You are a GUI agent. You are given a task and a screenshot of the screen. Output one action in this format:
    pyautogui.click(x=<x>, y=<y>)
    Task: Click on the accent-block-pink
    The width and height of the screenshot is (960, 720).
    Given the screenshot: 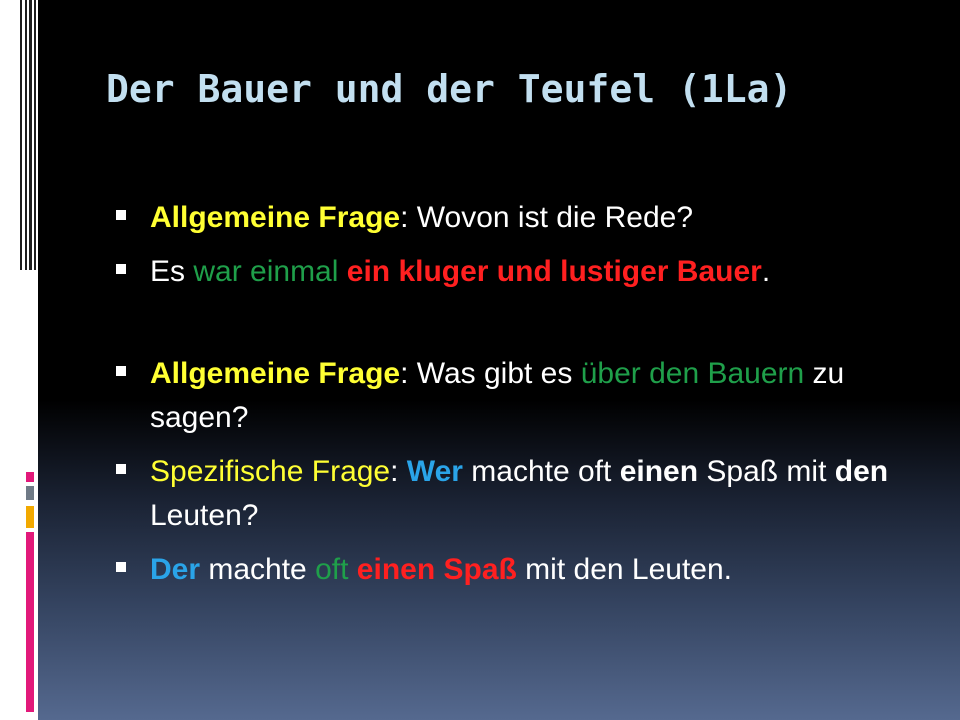 What is the action you would take?
    pyautogui.click(x=30, y=477)
    